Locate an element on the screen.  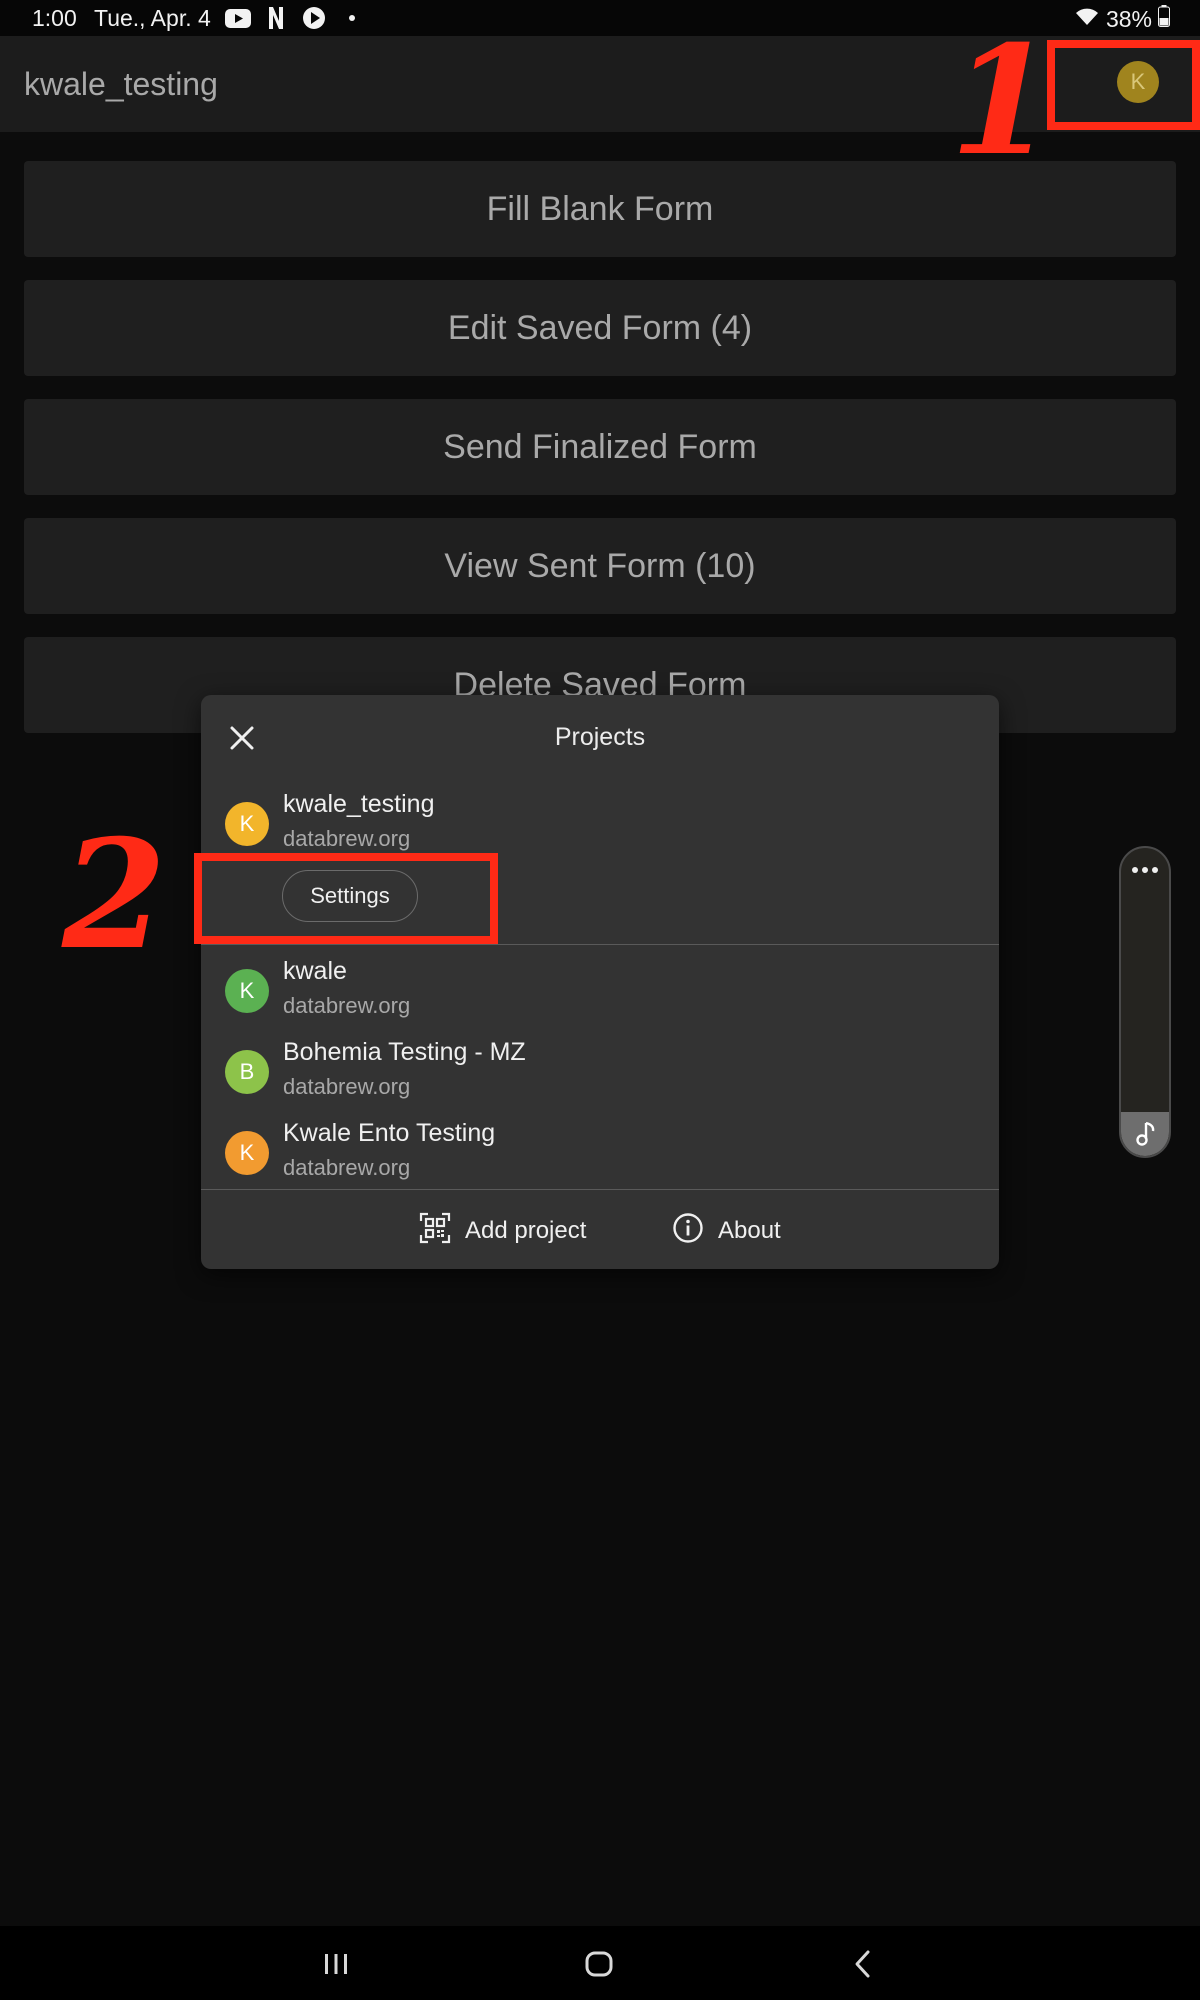
qr-code-icon is located at coordinates (435, 1231).